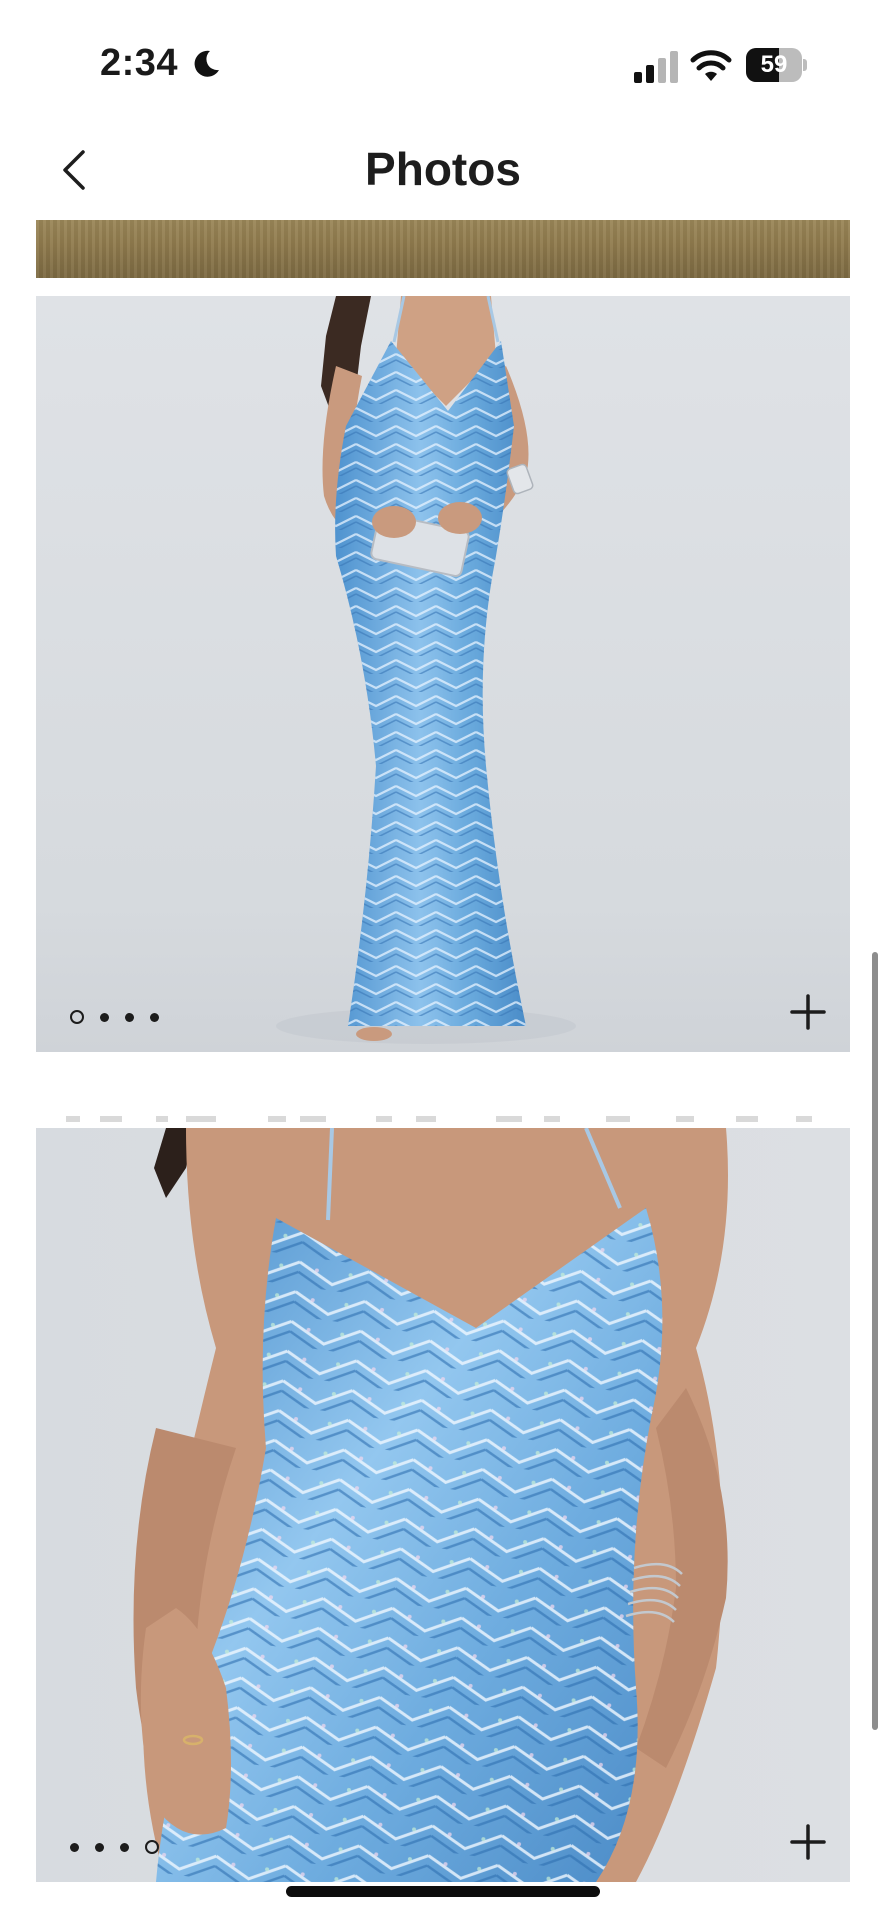 This screenshot has height=1920, width=886. I want to click on status-time: 2:34, so click(139, 63).